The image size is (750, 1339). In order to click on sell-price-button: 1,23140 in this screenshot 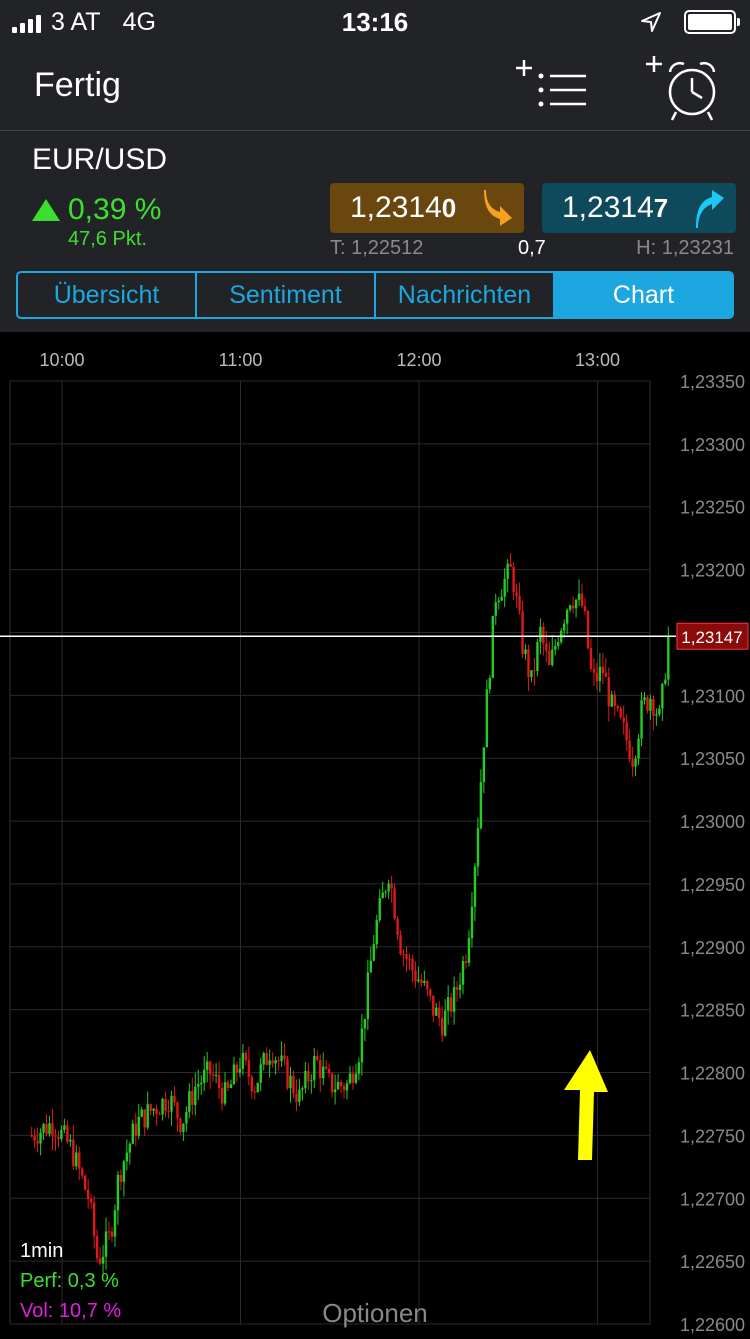, I will do `click(427, 208)`.